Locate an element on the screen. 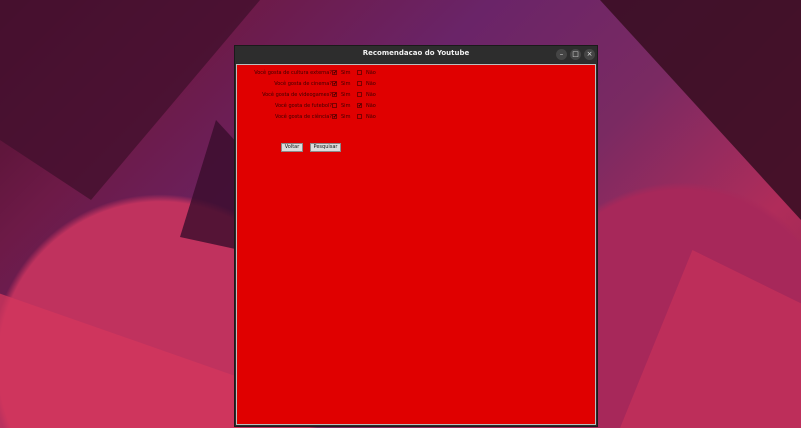  question-row: Você gosta de cultura externa? ✔ Sim Não is located at coordinates (417, 73).